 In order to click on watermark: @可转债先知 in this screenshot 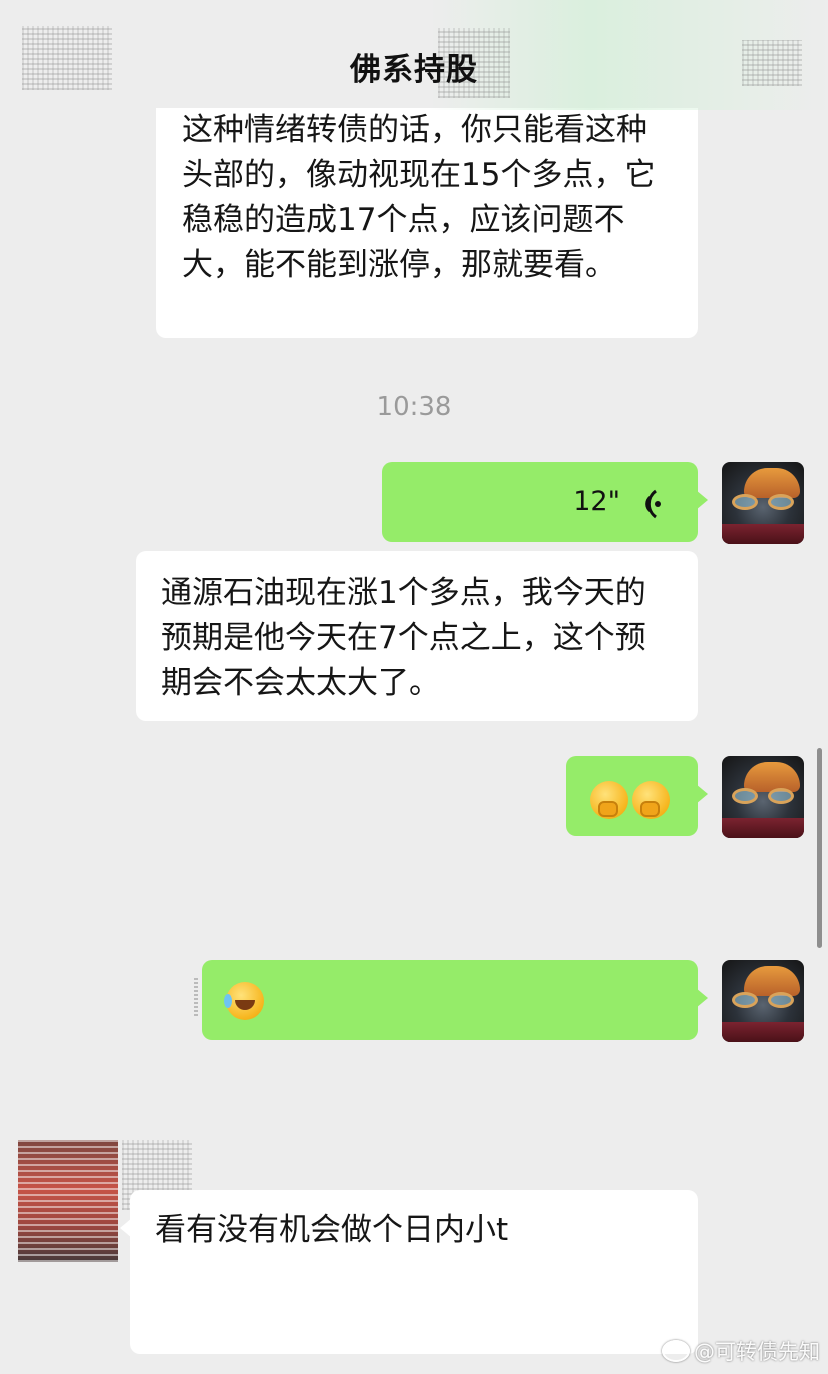, I will do `click(741, 1351)`.